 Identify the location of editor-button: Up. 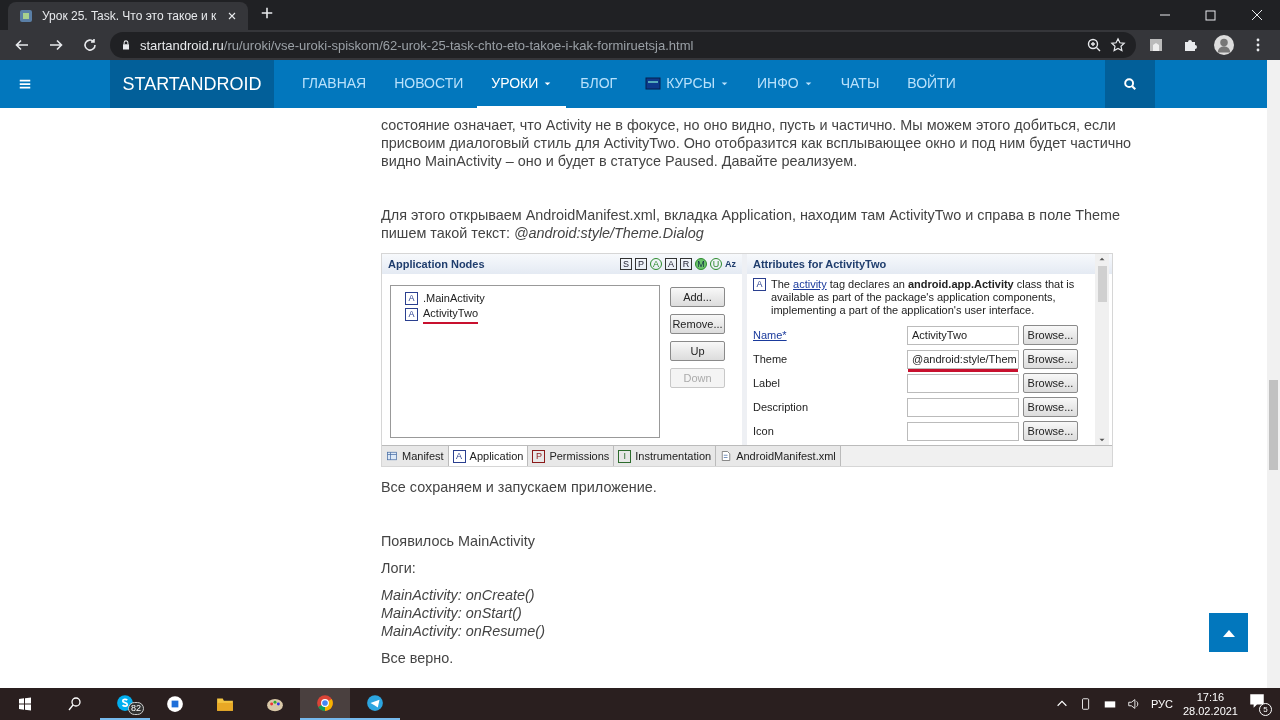
(697, 351).